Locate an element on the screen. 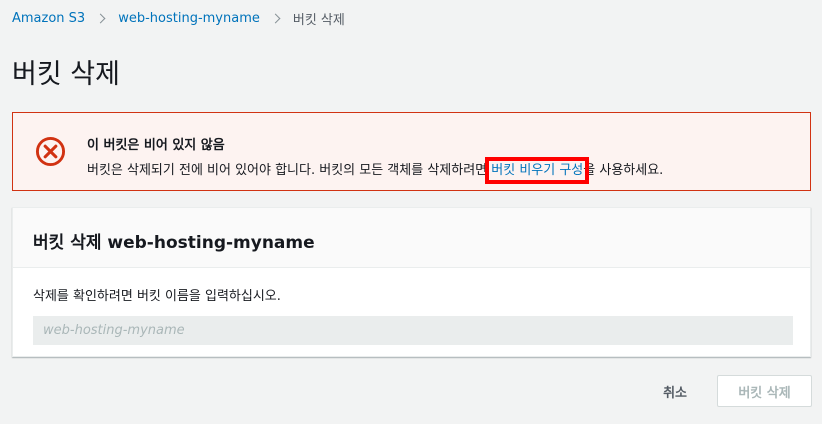  panel-title: 버킷 삭제 web-hosting-myname is located at coordinates (174, 243).